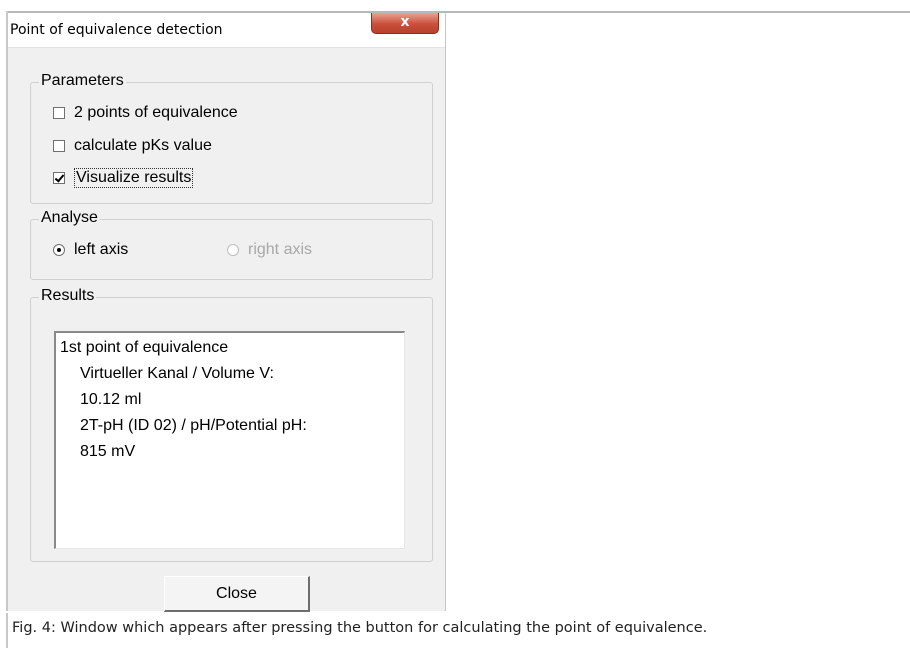 This screenshot has width=910, height=648. Describe the element at coordinates (68, 296) in the screenshot. I see `results-group-label: Results` at that location.